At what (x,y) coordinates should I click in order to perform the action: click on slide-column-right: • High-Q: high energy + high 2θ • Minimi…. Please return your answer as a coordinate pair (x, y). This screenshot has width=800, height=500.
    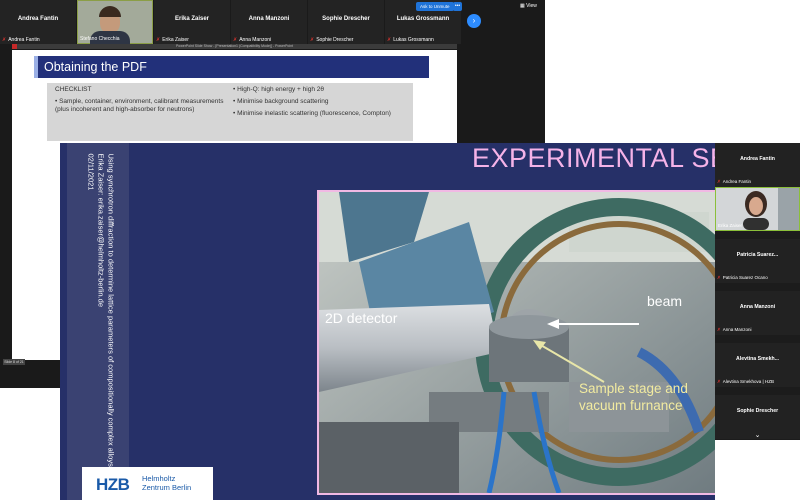
    Looking at the image, I should click on (321, 104).